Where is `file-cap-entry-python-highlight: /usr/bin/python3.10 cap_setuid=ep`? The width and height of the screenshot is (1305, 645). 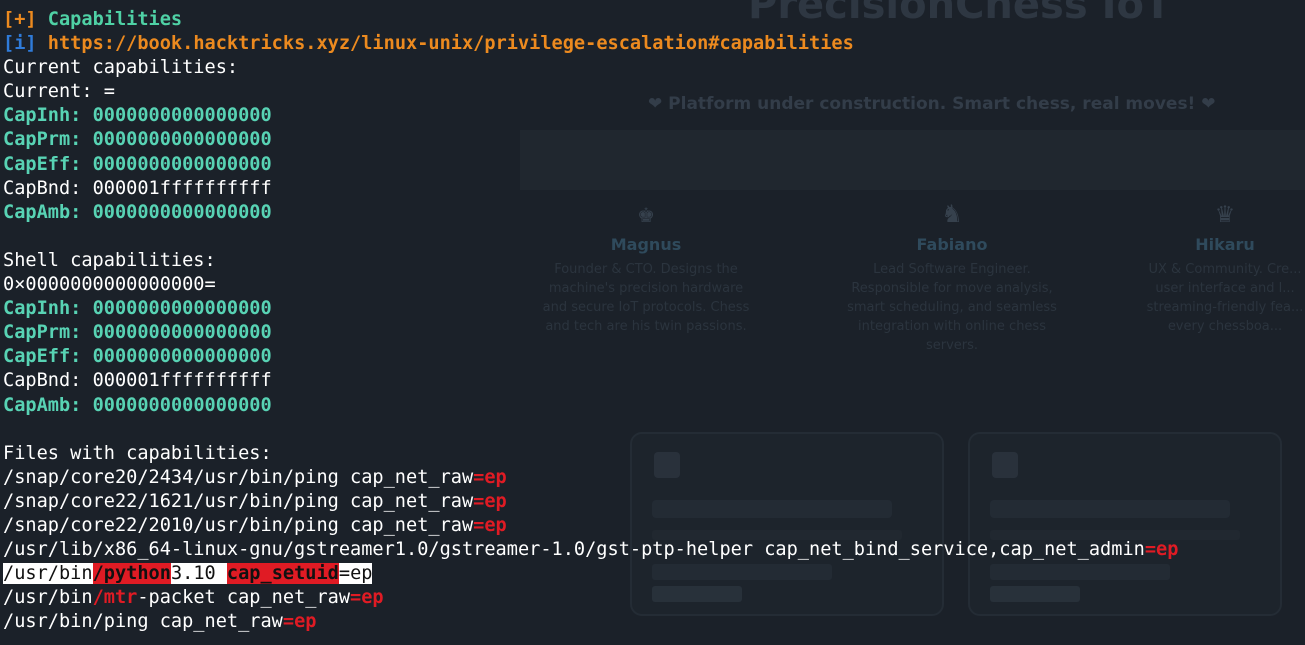 file-cap-entry-python-highlight: /usr/bin/python3.10 cap_setuid=ep is located at coordinates (590, 574).